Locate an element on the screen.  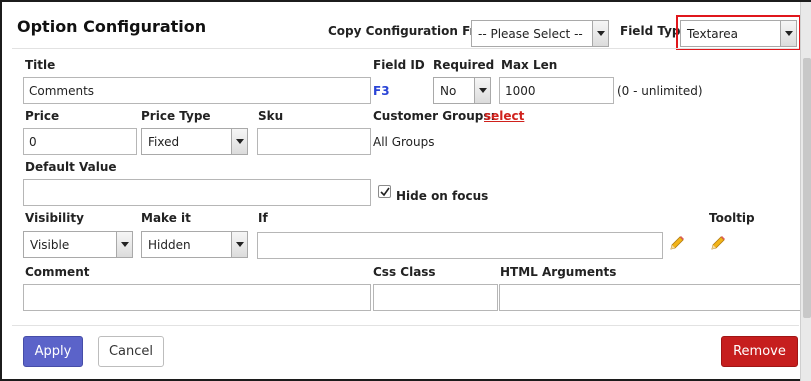
tooltip-label: Tooltip is located at coordinates (732, 218).